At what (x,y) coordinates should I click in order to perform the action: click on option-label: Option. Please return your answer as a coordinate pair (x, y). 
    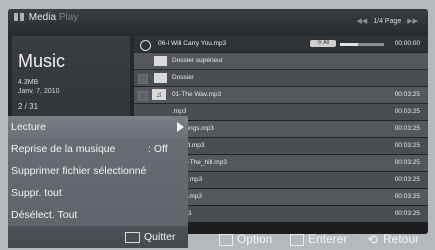
    Looking at the image, I should click on (254, 239).